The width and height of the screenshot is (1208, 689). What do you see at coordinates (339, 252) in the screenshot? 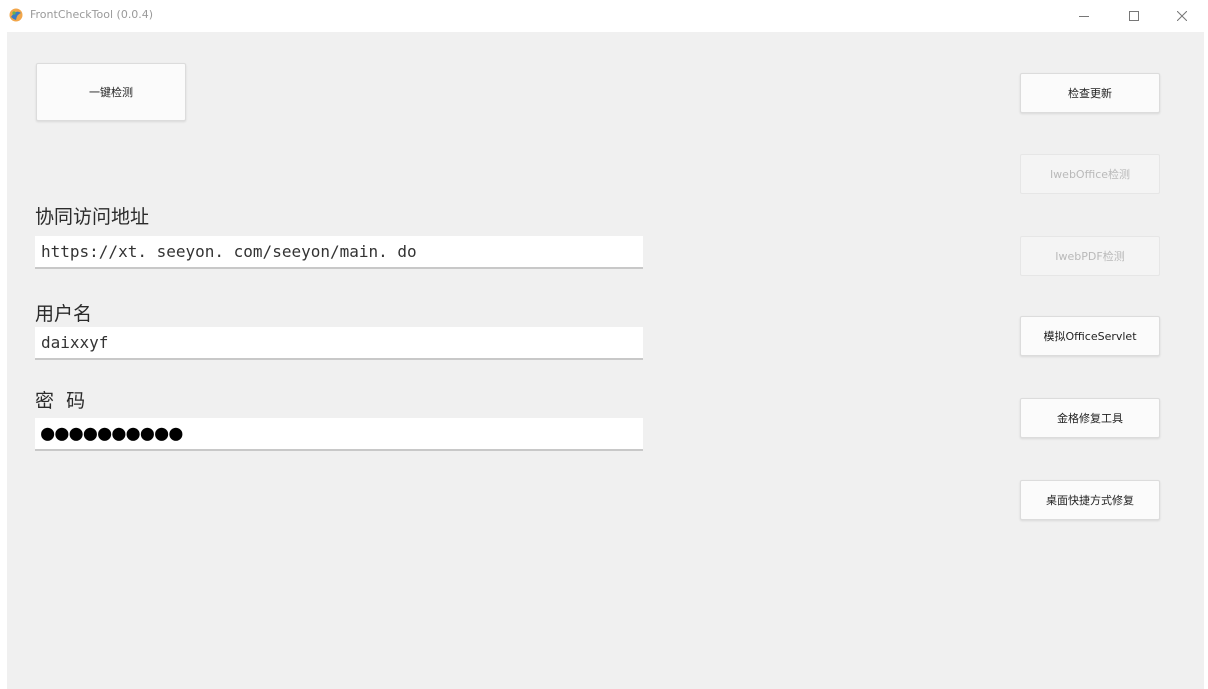
I see `server-url-input: https://xt. seeyon. com/seeyon/main. do` at bounding box center [339, 252].